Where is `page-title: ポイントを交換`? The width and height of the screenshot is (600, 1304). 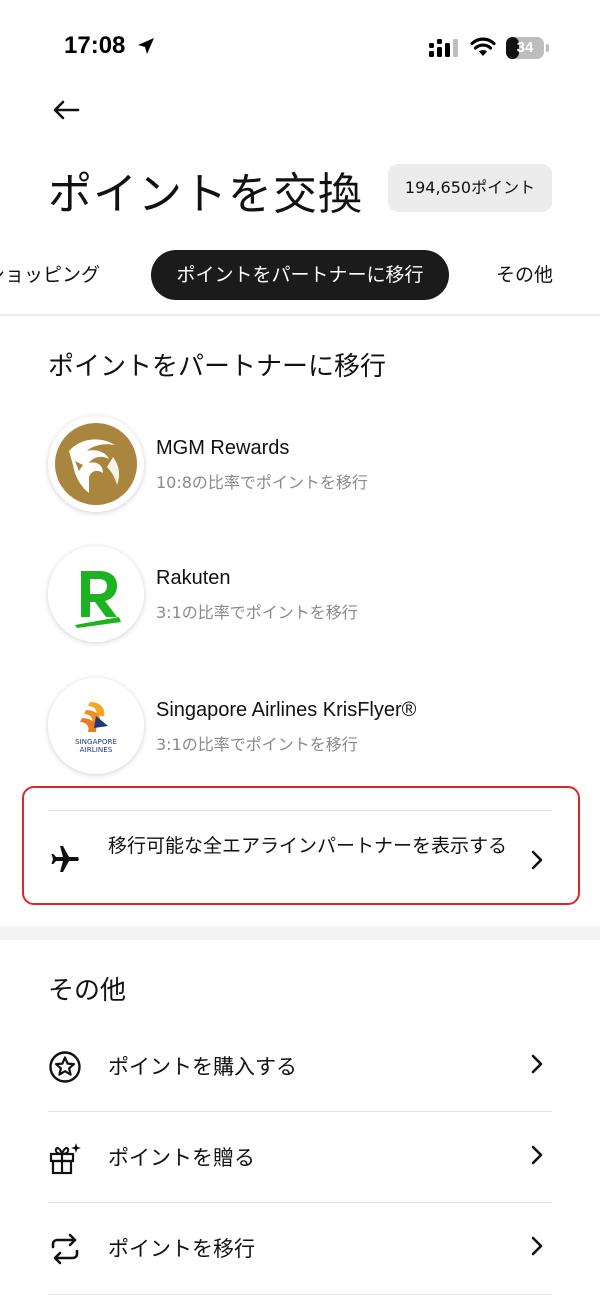
page-title: ポイントを交換 is located at coordinates (205, 194).